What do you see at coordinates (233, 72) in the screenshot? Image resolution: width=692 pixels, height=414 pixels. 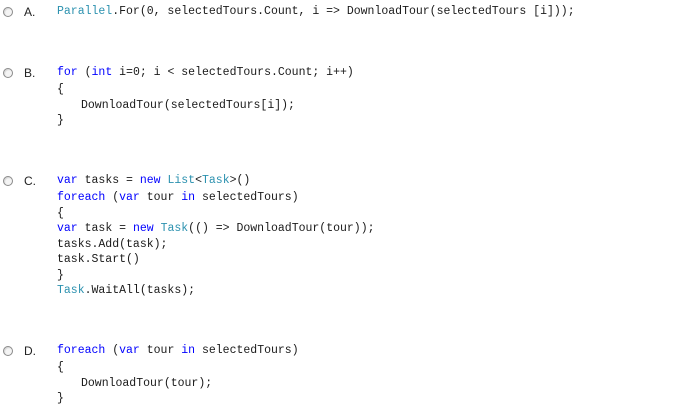 I see `code-text: i=0; i < selectedTours.Count; i++)` at bounding box center [233, 72].